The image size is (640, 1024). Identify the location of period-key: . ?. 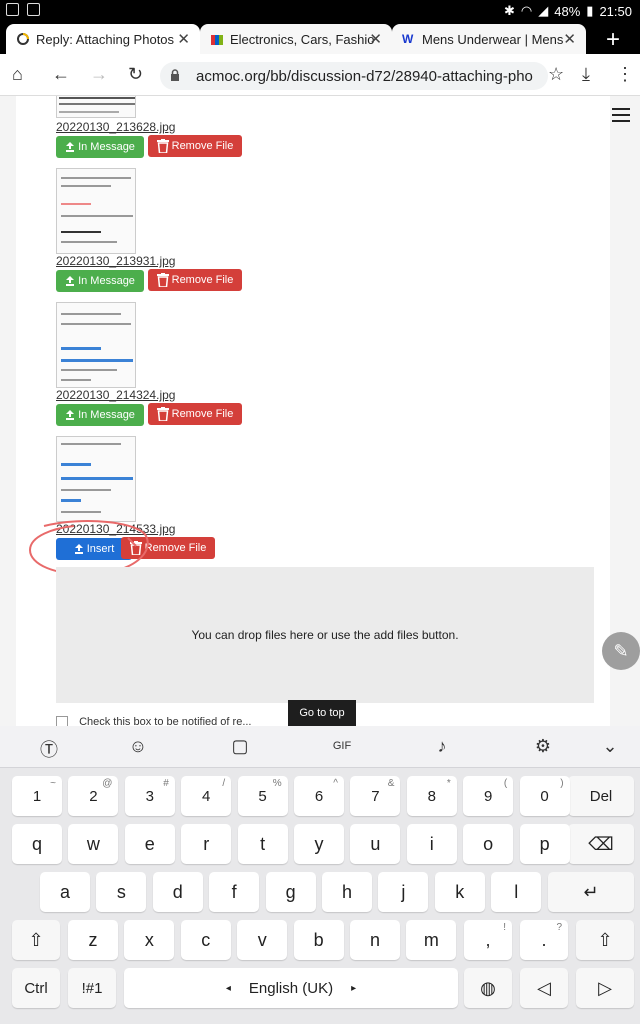
(544, 940).